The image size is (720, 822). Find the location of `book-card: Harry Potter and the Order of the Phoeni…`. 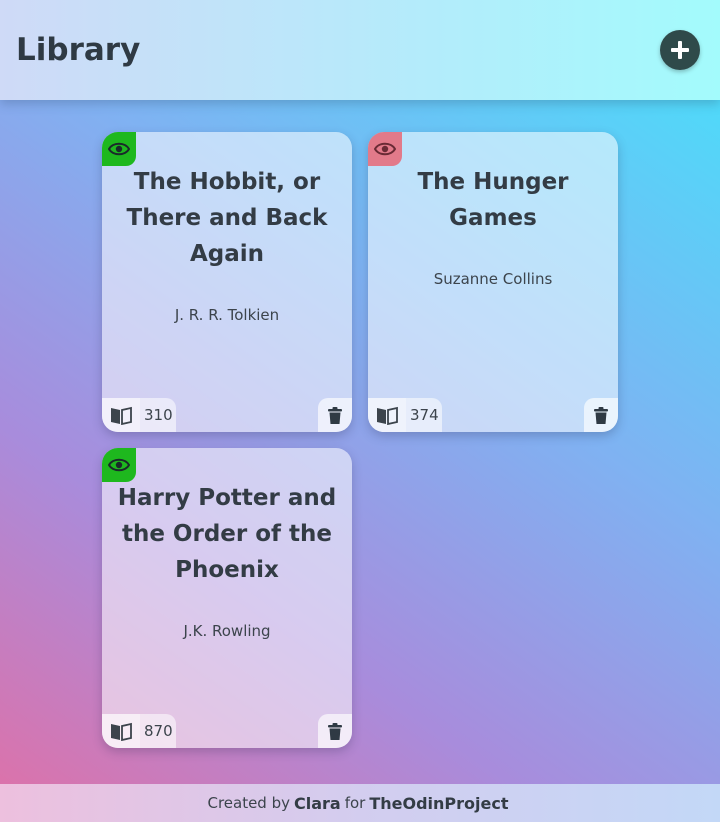

book-card: Harry Potter and the Order of the Phoeni… is located at coordinates (227, 598).